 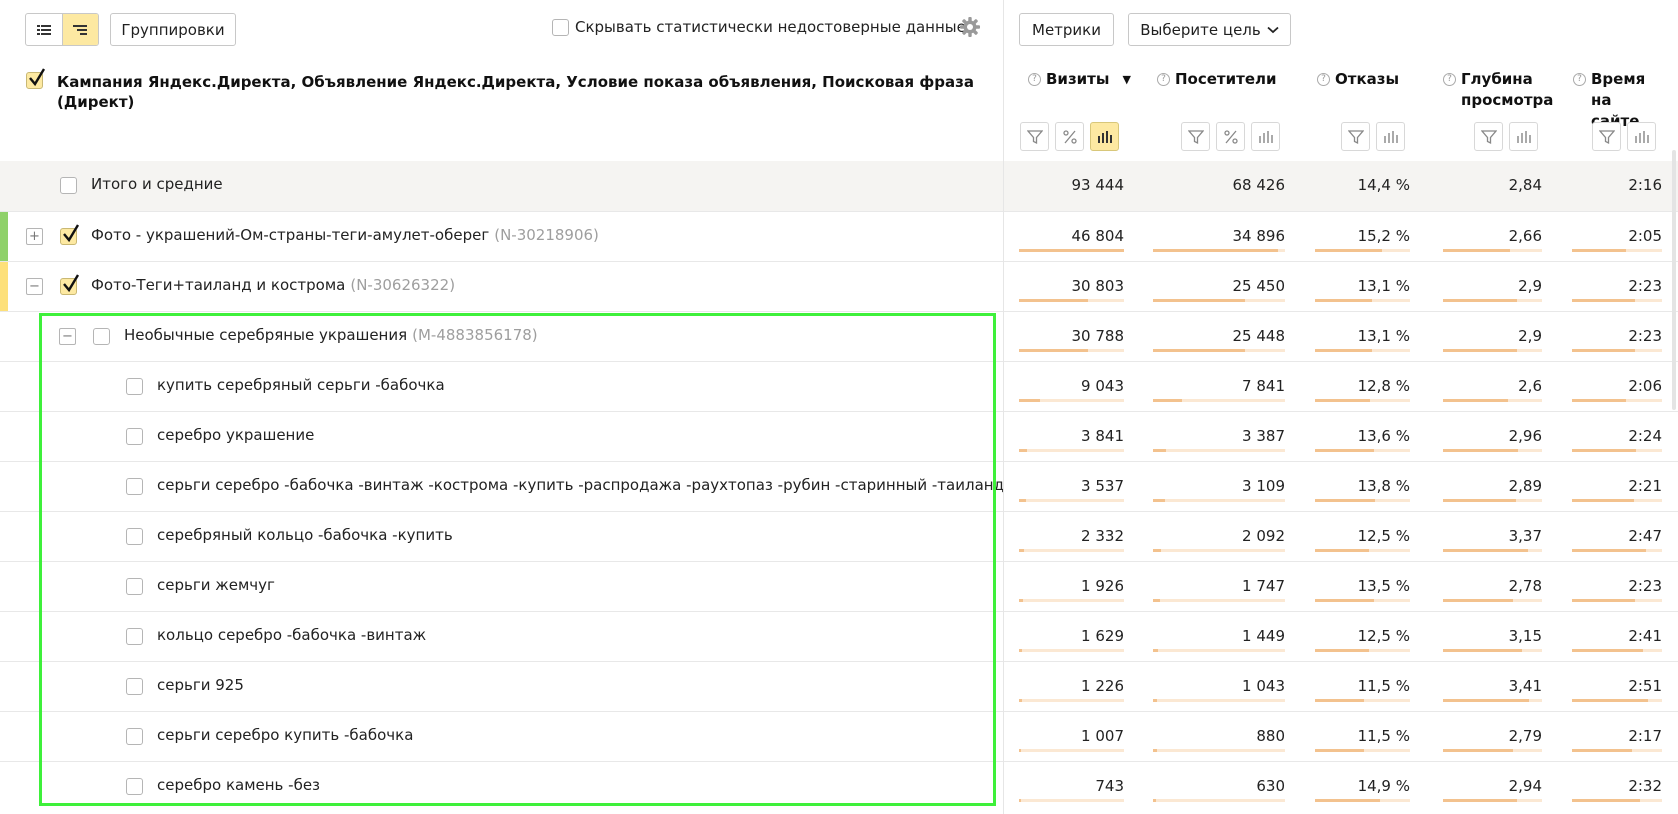 What do you see at coordinates (1383, 486) in the screenshot?
I see `cell-value: 13,8 %` at bounding box center [1383, 486].